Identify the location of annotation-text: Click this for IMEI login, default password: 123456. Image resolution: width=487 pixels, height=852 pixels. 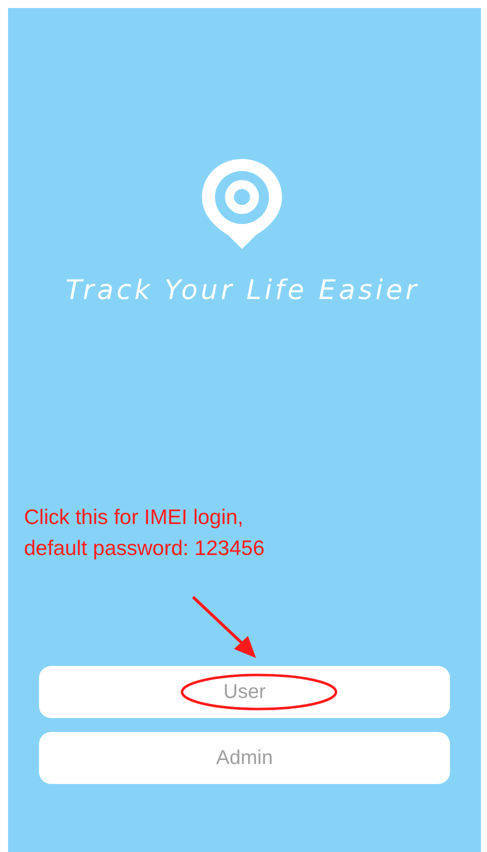
(145, 533).